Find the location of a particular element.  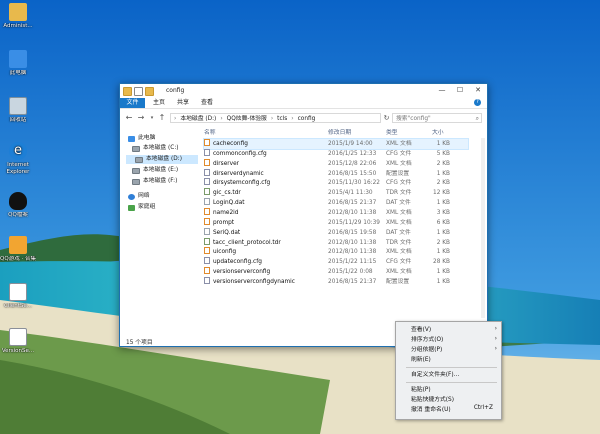

refresh-icon: ↻ is located at coordinates (386, 118).